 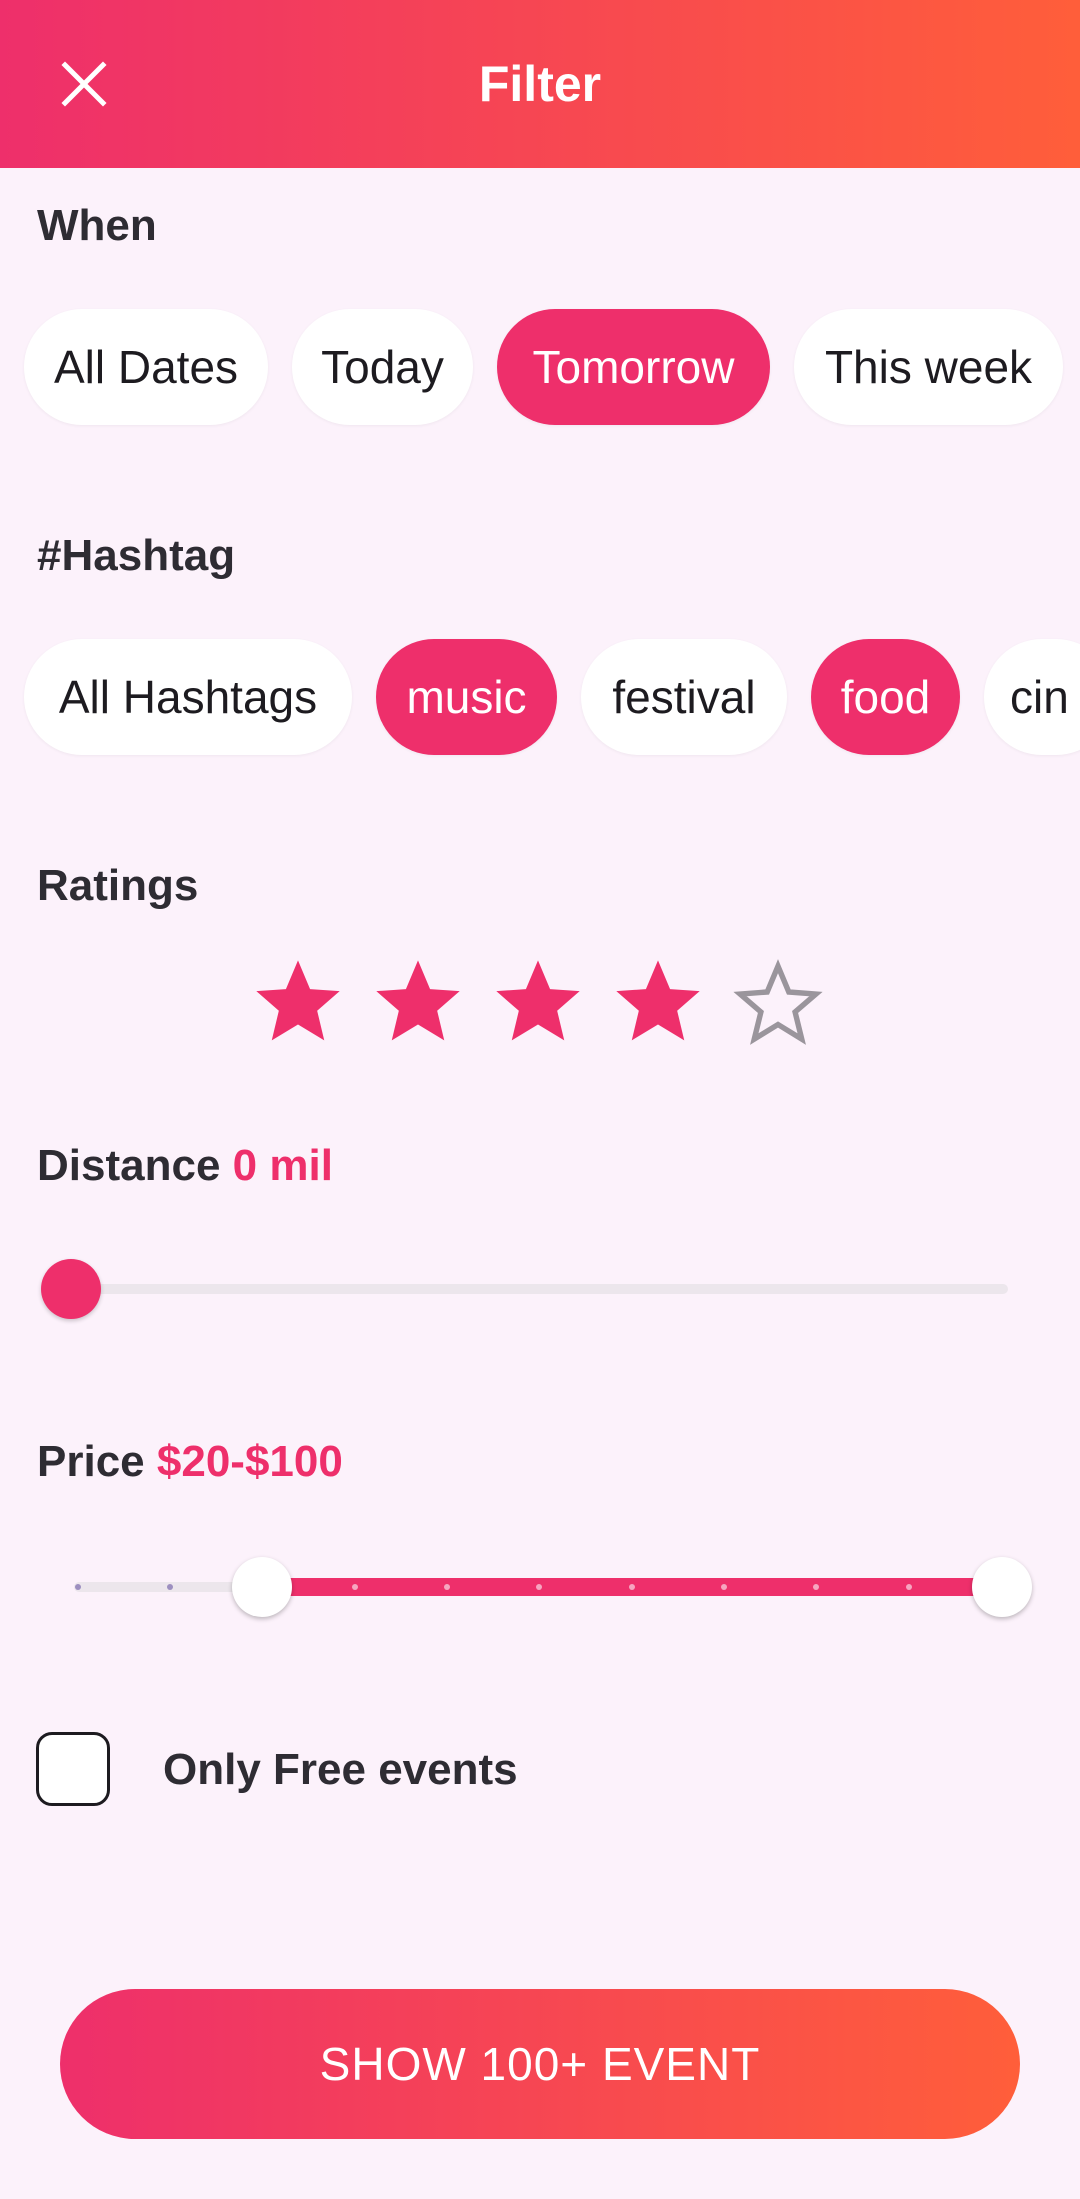 I want to click on distance-slider-track, so click(x=539, y=1289).